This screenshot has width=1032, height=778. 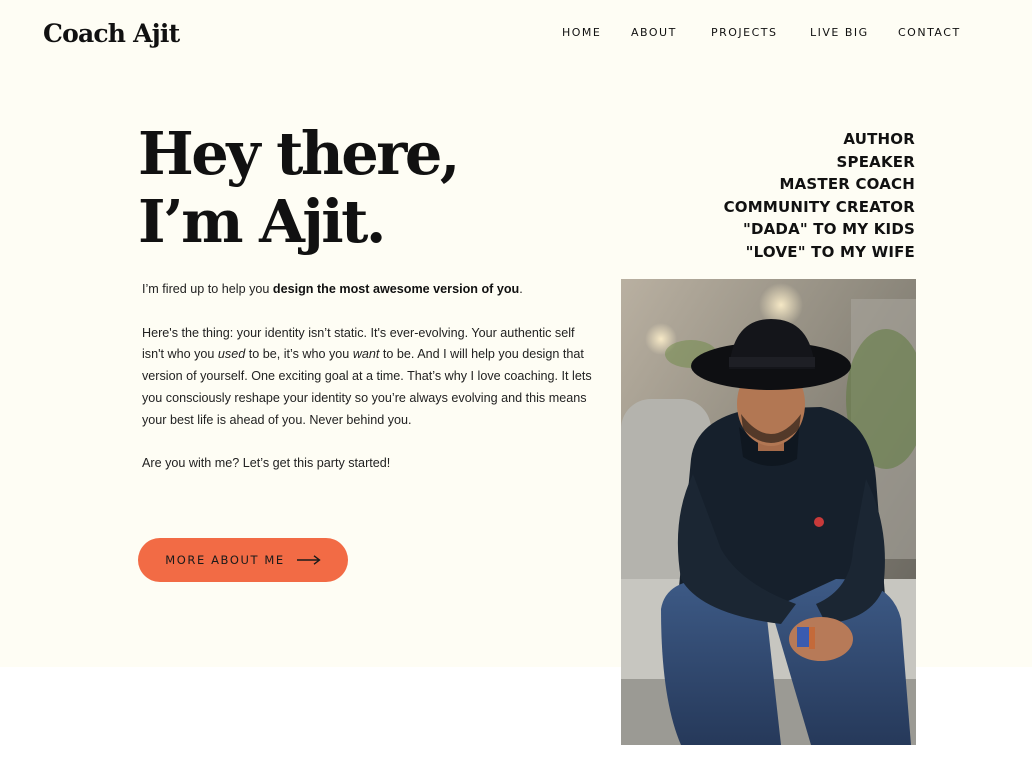 I want to click on role-item: MASTER COACH, so click(x=847, y=184).